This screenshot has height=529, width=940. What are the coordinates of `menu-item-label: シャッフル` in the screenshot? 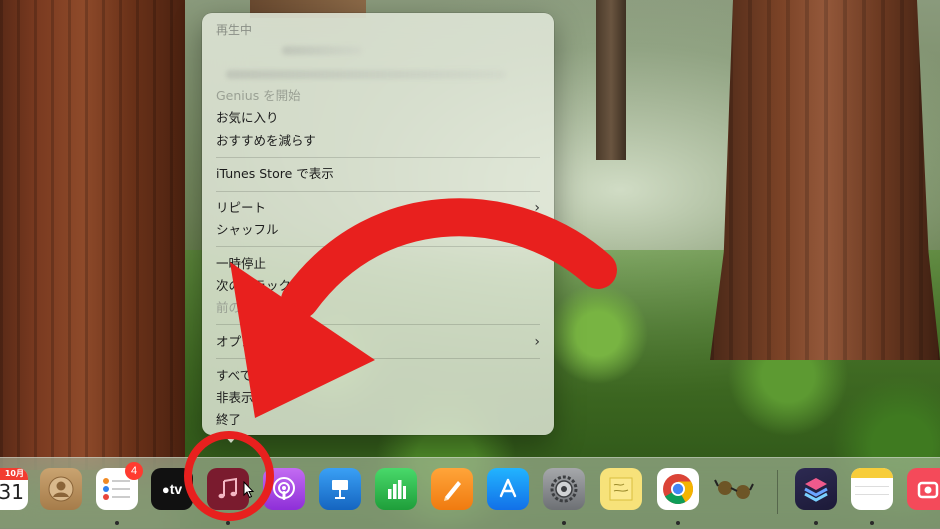 It's located at (247, 229).